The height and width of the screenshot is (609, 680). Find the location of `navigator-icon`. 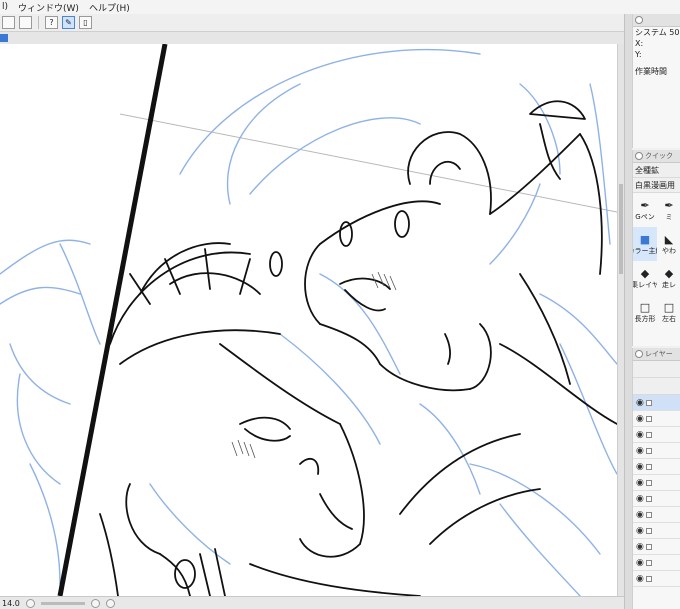

navigator-icon is located at coordinates (639, 20).